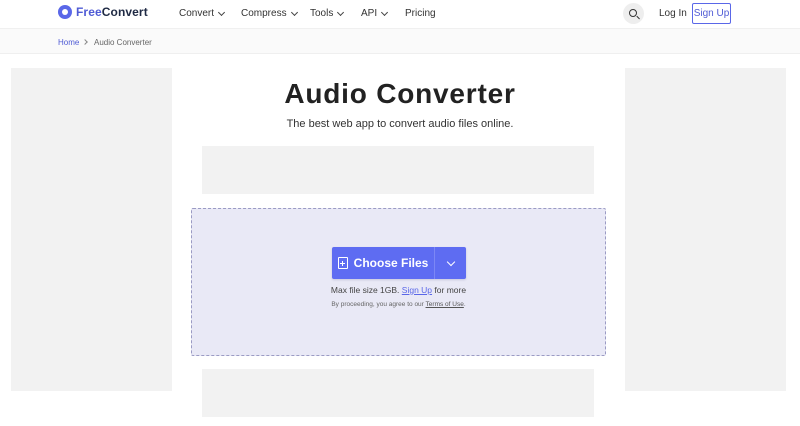 This screenshot has height=426, width=800. Describe the element at coordinates (400, 41) in the screenshot. I see `breadcrumb: Home Audio Converter` at that location.